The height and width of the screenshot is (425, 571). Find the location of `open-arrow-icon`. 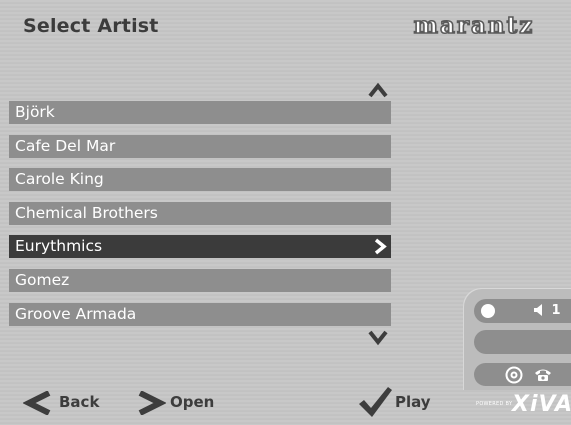

open-arrow-icon is located at coordinates (152, 403).